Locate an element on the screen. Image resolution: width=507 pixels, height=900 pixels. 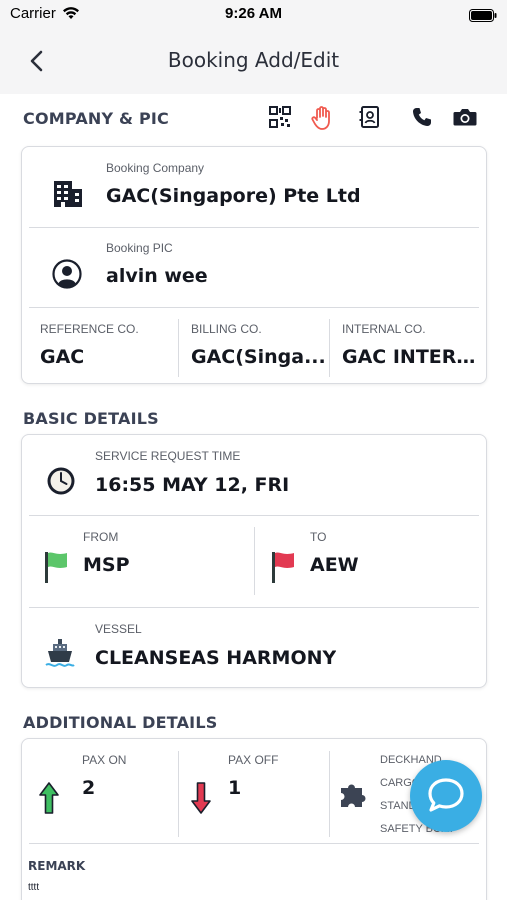
from-location-field: FROM MSP is located at coordinates (138, 561).